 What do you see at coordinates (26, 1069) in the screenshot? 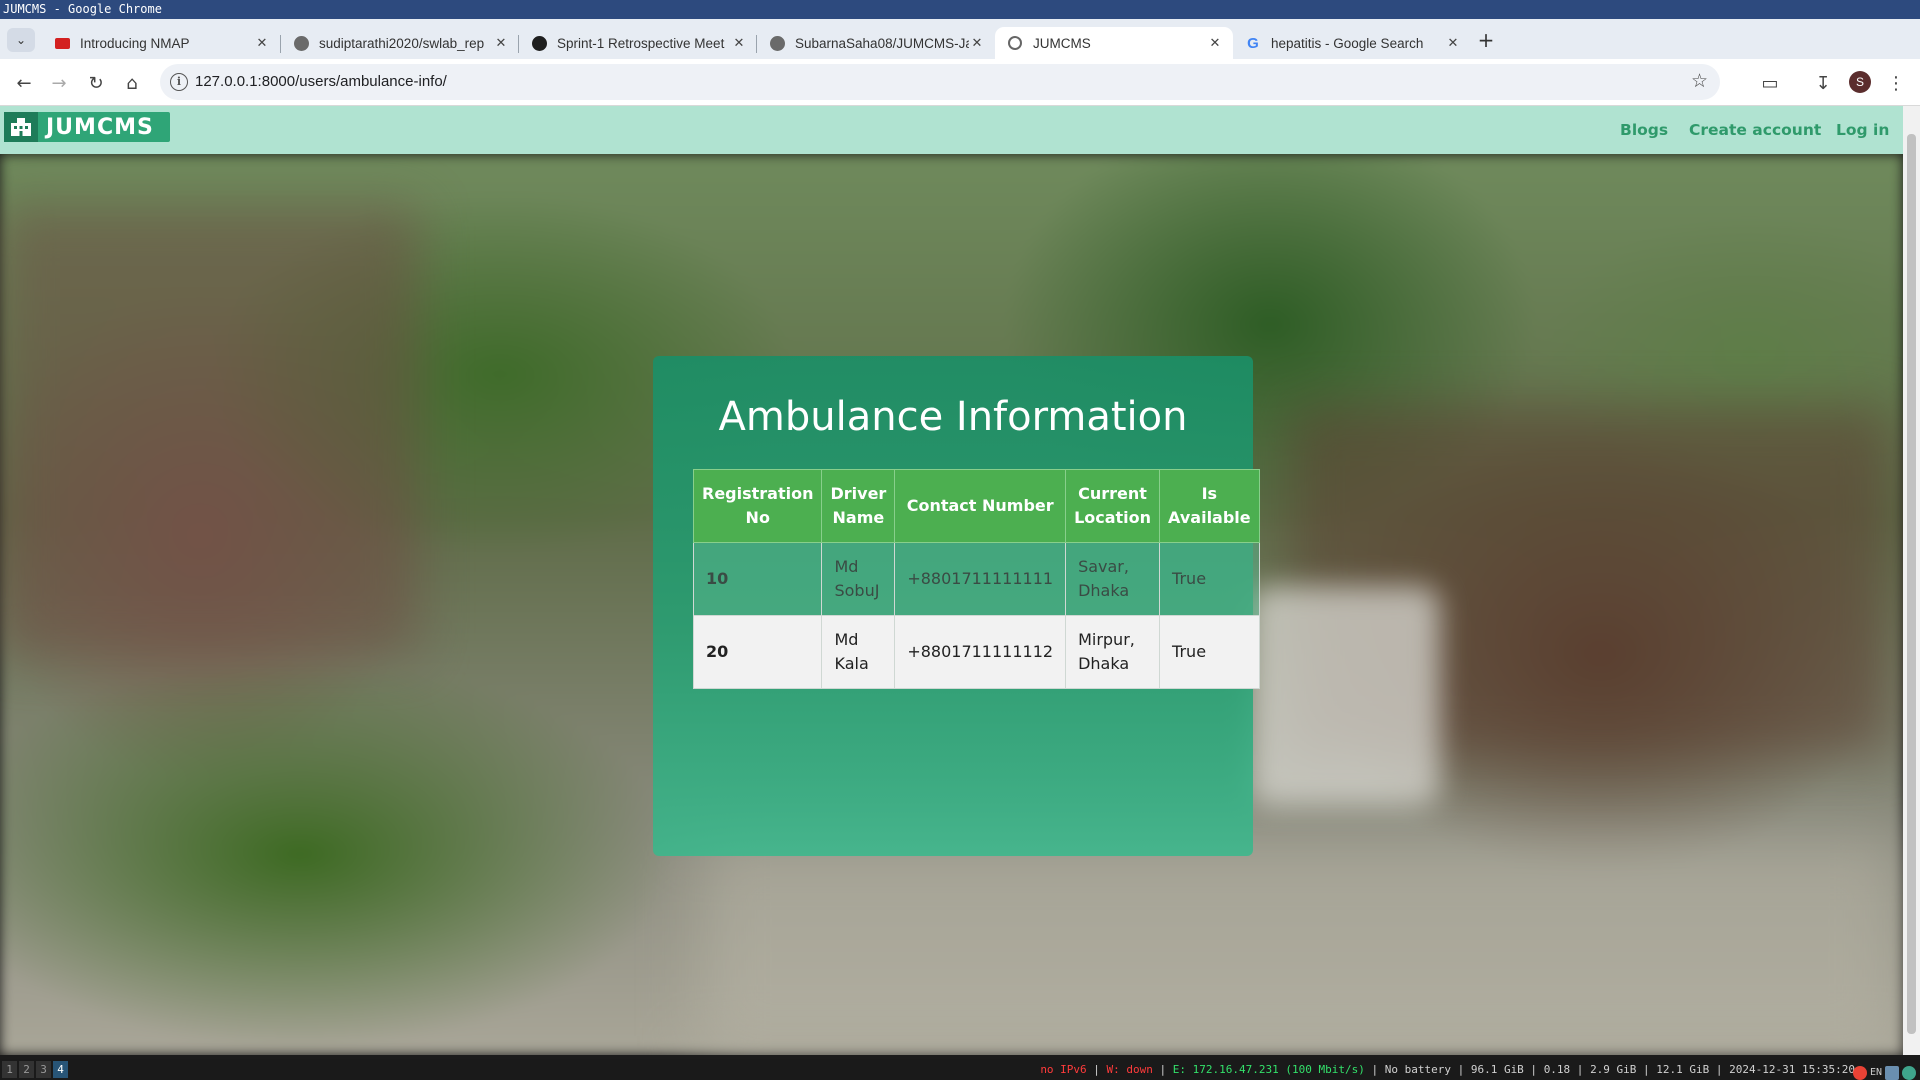
I see `workspace-2: 2` at bounding box center [26, 1069].